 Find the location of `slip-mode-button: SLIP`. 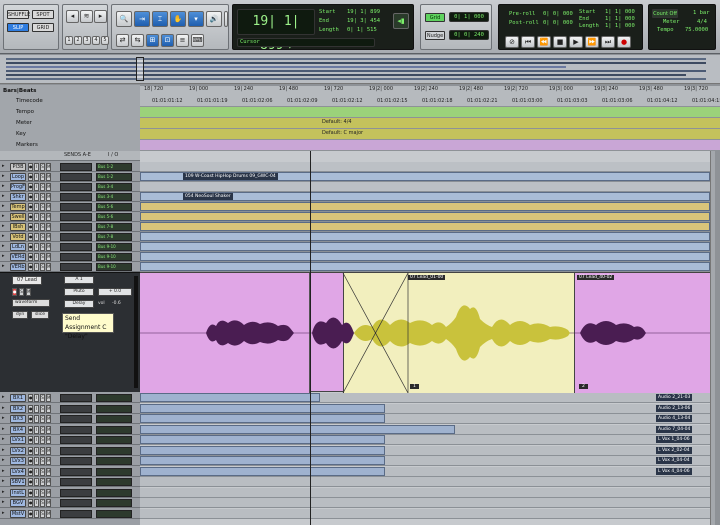

slip-mode-button: SLIP is located at coordinates (18, 27).